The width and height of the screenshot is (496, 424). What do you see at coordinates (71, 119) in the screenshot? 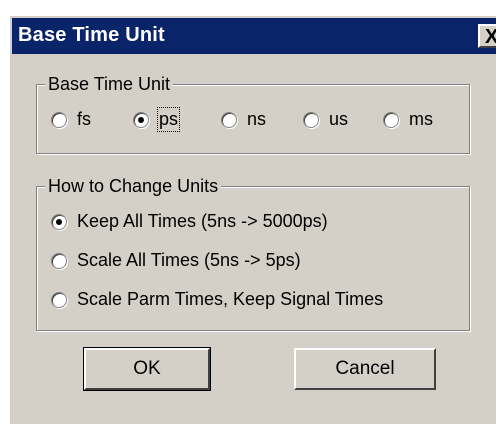
I see `radio-fs: fs` at bounding box center [71, 119].